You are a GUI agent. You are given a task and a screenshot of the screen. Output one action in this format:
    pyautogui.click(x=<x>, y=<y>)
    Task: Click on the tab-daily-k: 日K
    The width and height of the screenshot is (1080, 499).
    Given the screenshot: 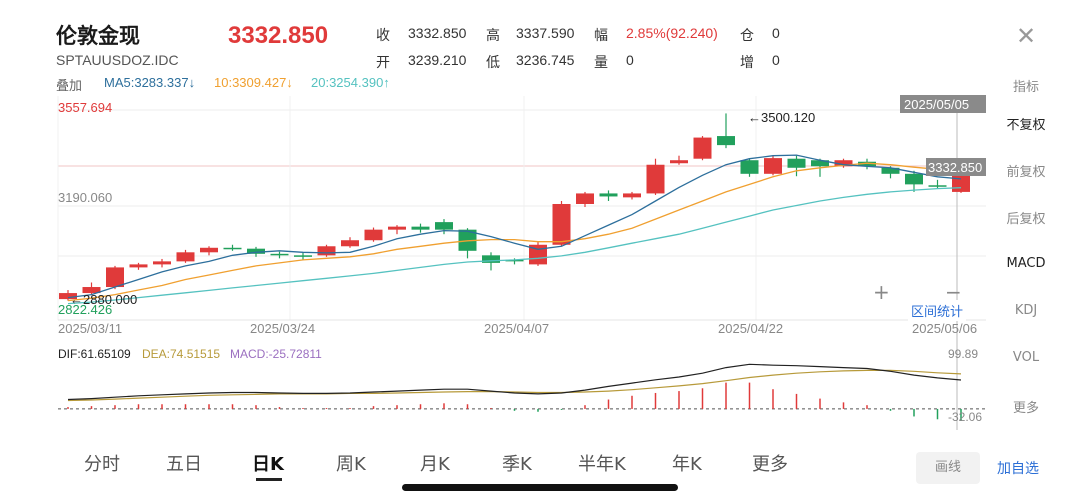 What is the action you would take?
    pyautogui.click(x=268, y=463)
    